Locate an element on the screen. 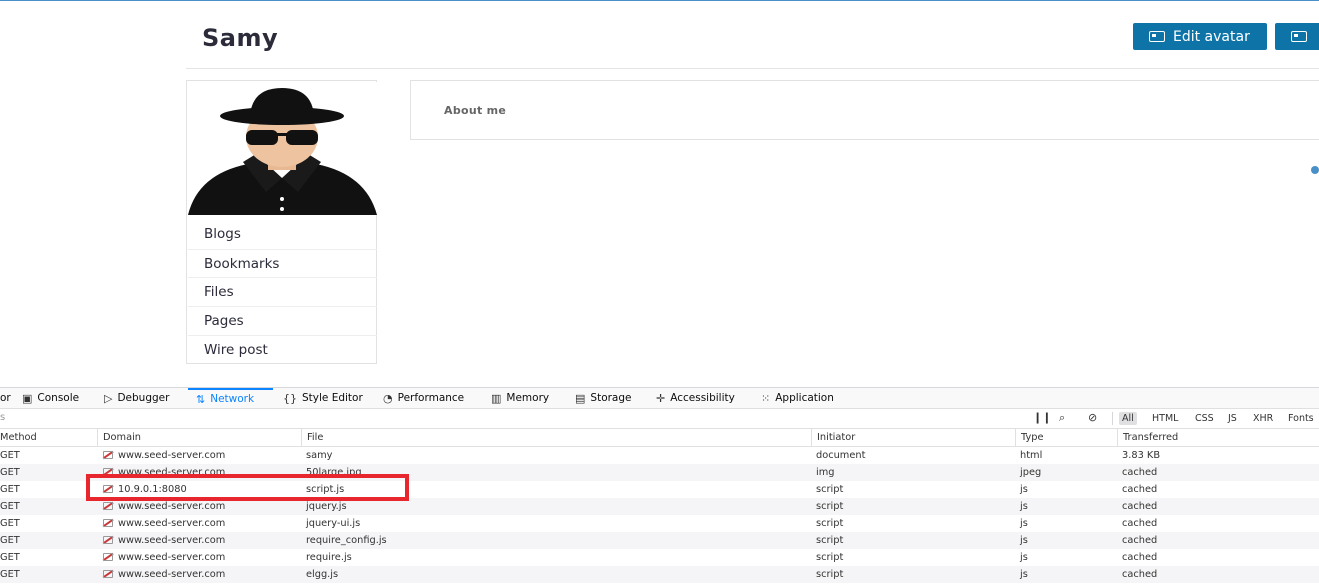 This screenshot has height=587, width=1319. tab-performance: ◔ Performance is located at coordinates (423, 398).